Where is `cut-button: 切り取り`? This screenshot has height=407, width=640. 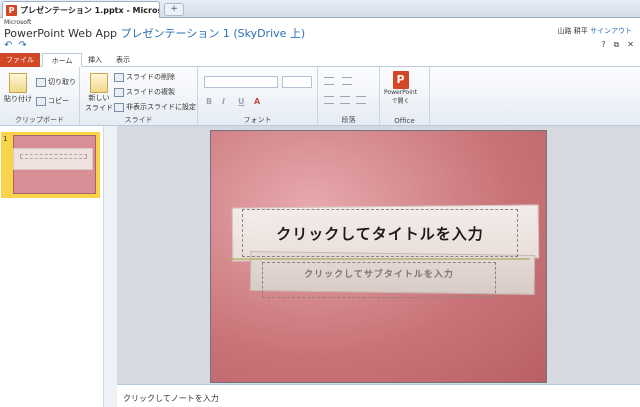
cut-button: 切り取り is located at coordinates (56, 82).